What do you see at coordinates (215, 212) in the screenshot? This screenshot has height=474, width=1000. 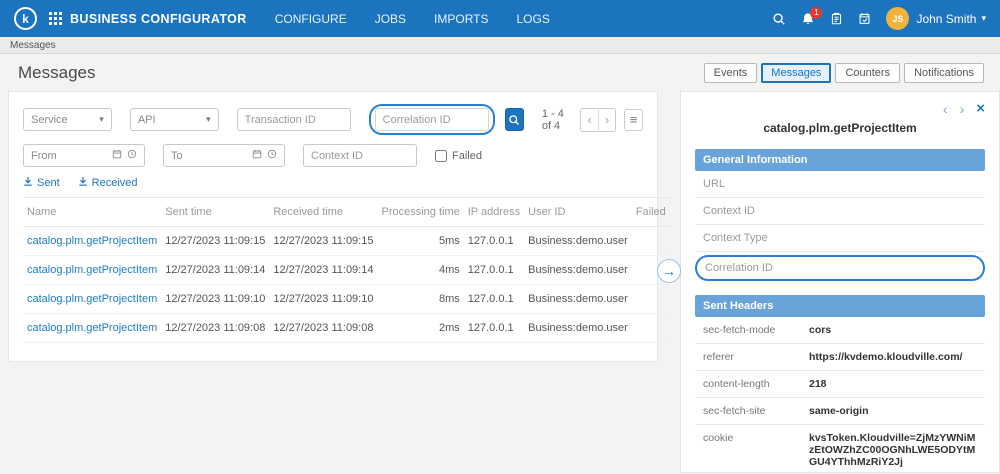 I see `col-sent-time: Sent time` at bounding box center [215, 212].